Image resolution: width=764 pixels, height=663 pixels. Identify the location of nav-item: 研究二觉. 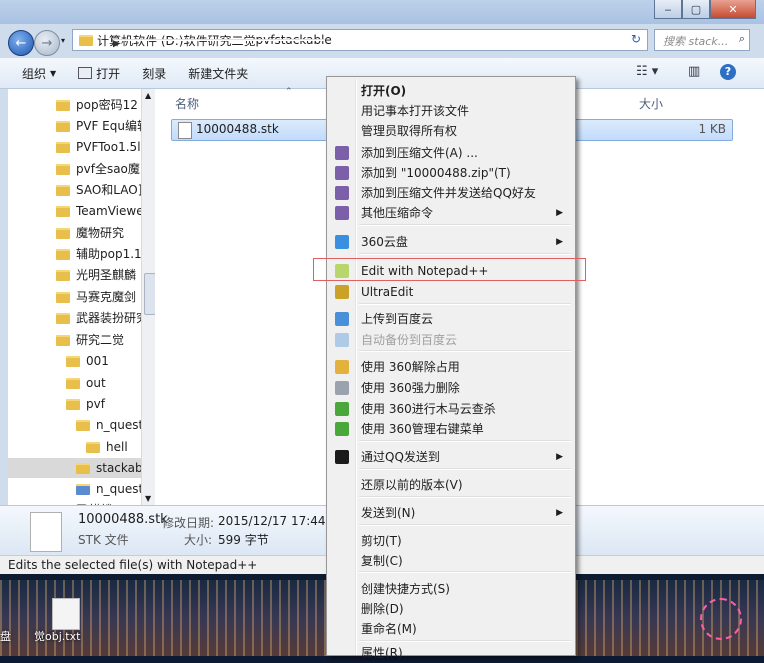
(90, 340).